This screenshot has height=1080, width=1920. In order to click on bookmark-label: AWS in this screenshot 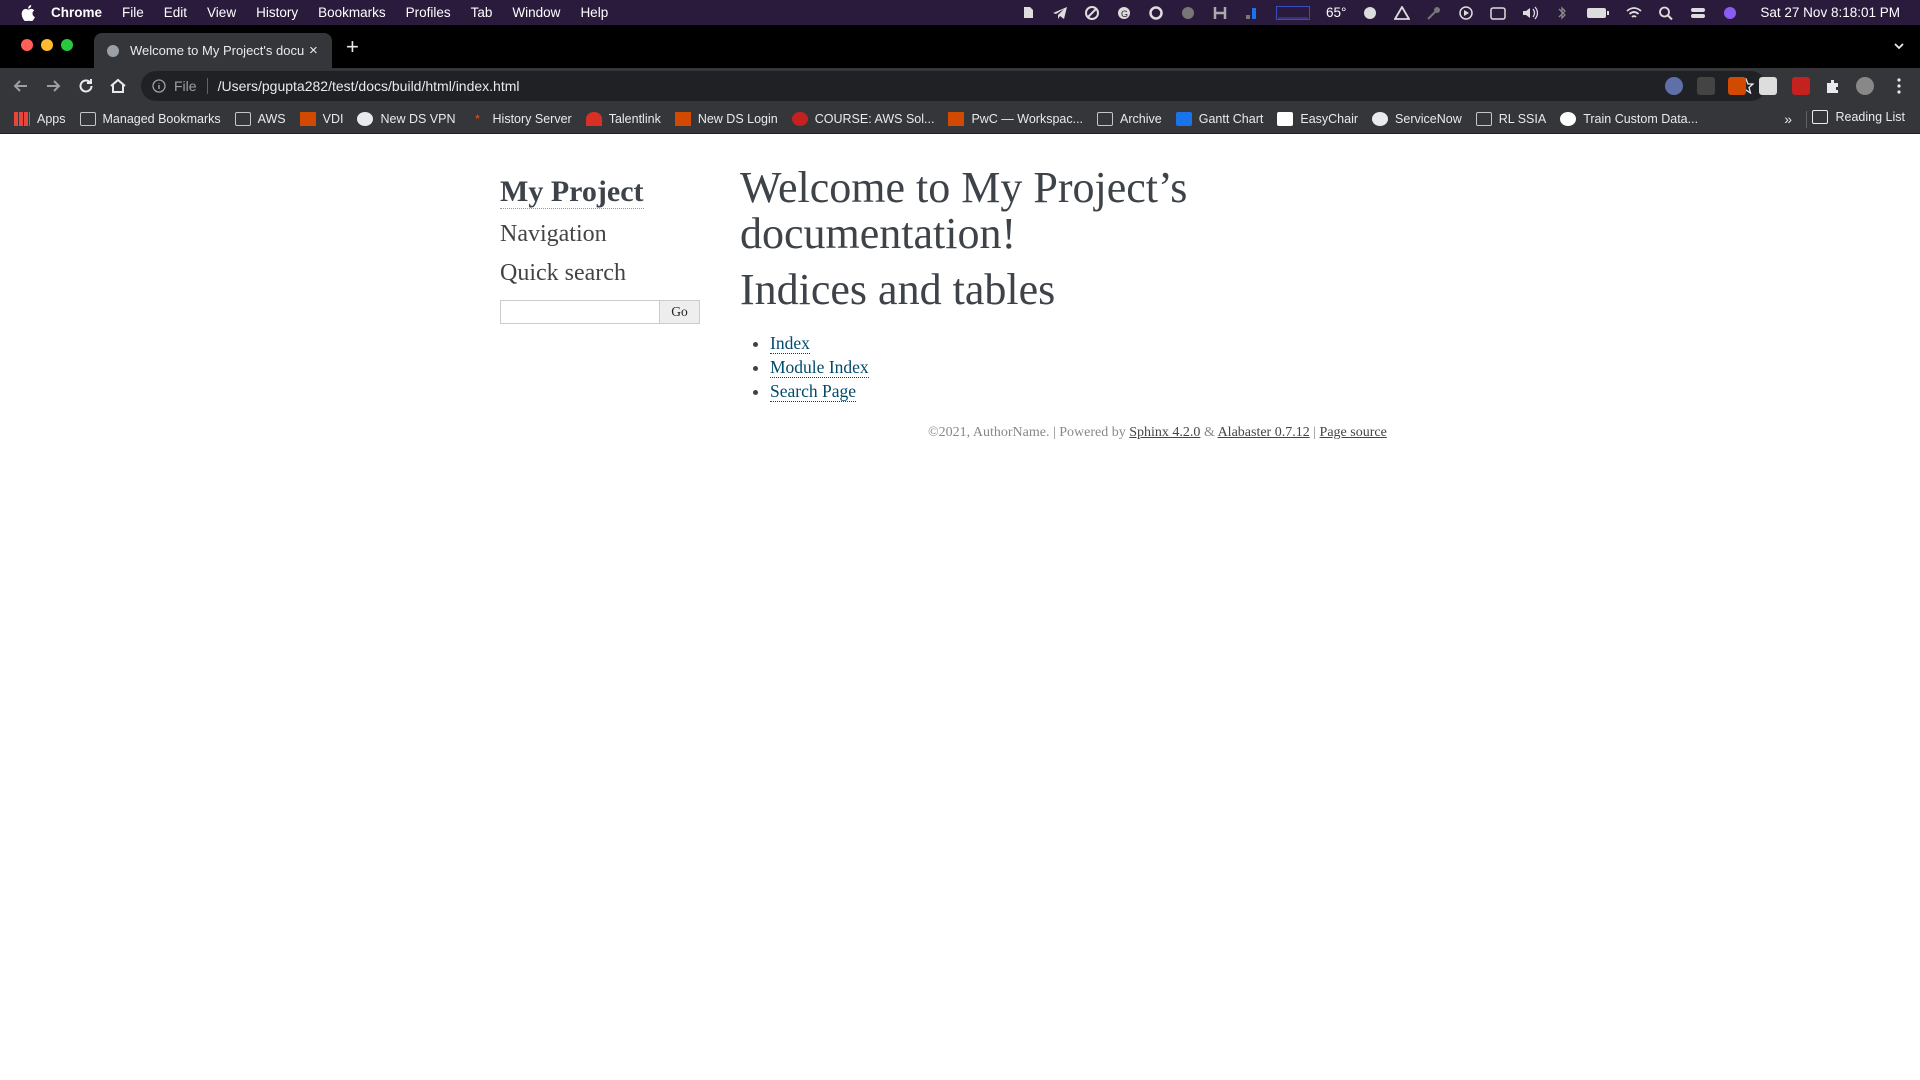, I will do `click(271, 118)`.